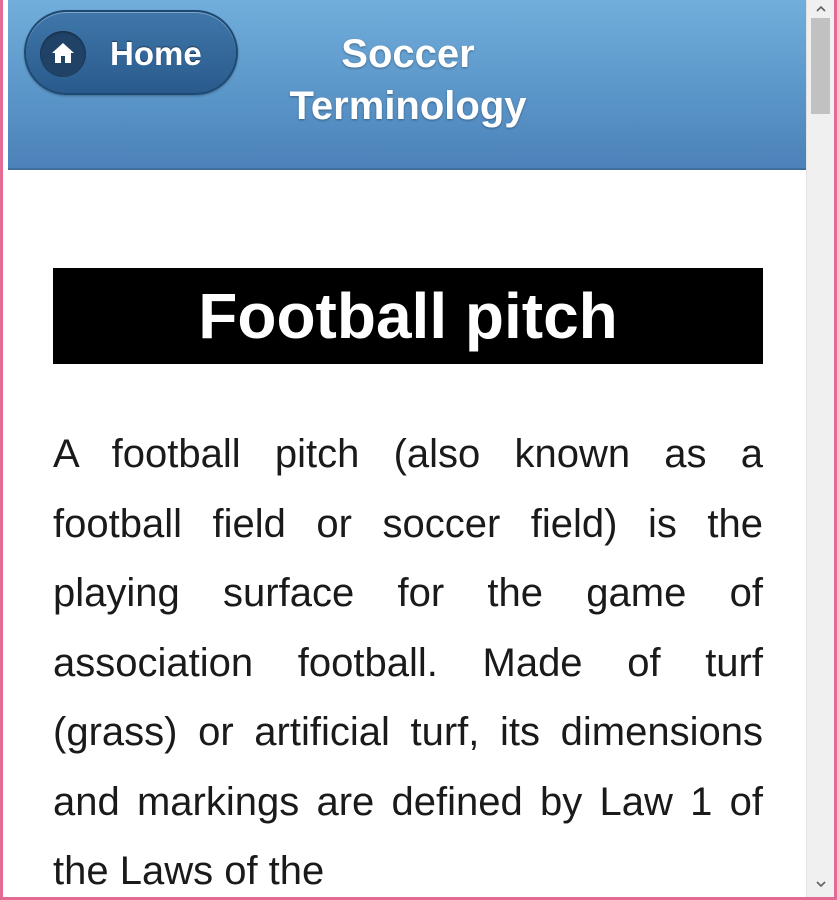 The height and width of the screenshot is (900, 837). I want to click on scroll-down-button, so click(820, 884).